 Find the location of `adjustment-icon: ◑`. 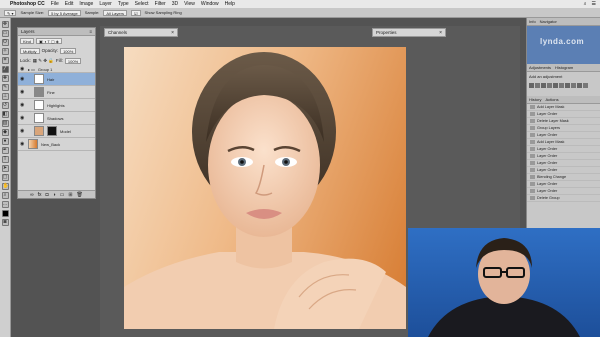

adjustment-icon: ◑ is located at coordinates (54, 195).